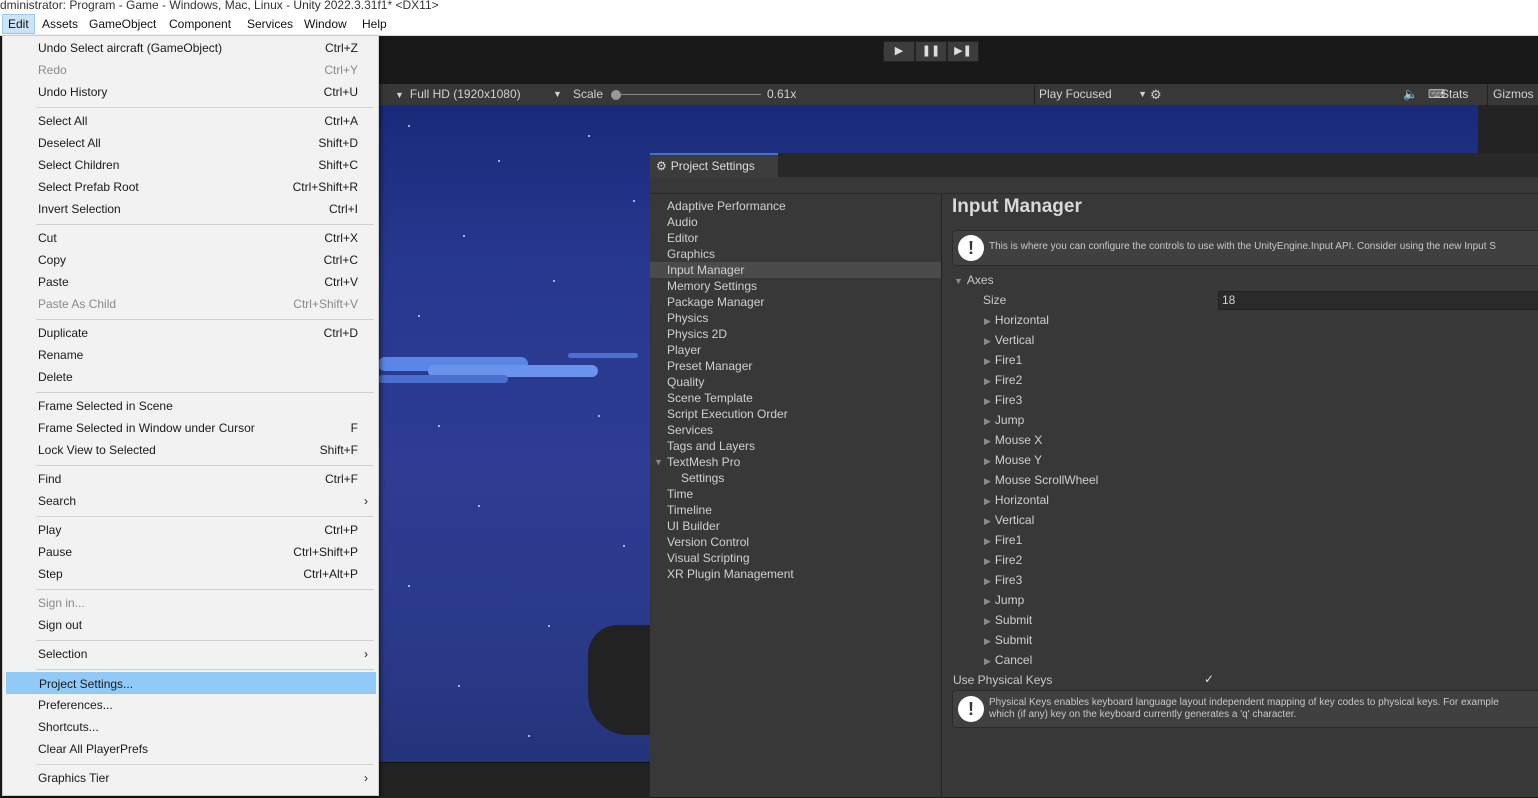 The width and height of the screenshot is (1538, 798). I want to click on menu-separator, so click(205, 392).